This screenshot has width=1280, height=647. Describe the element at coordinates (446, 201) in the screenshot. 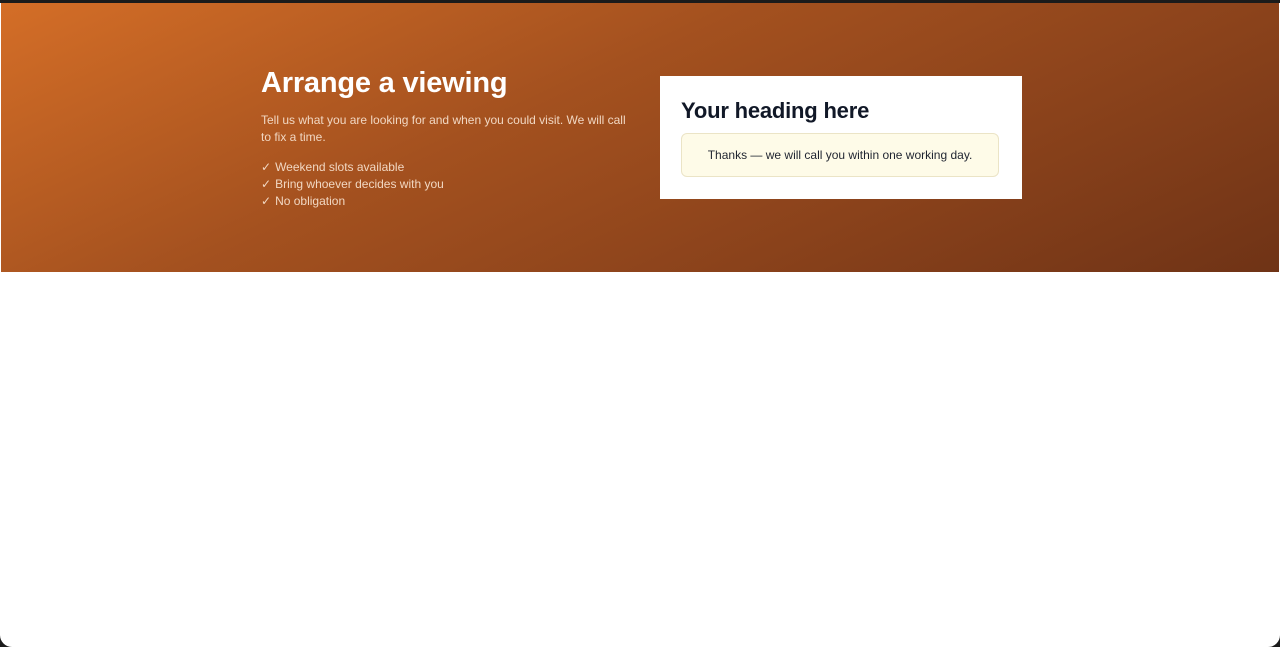

I see `list-item: ✓ No obligation` at that location.